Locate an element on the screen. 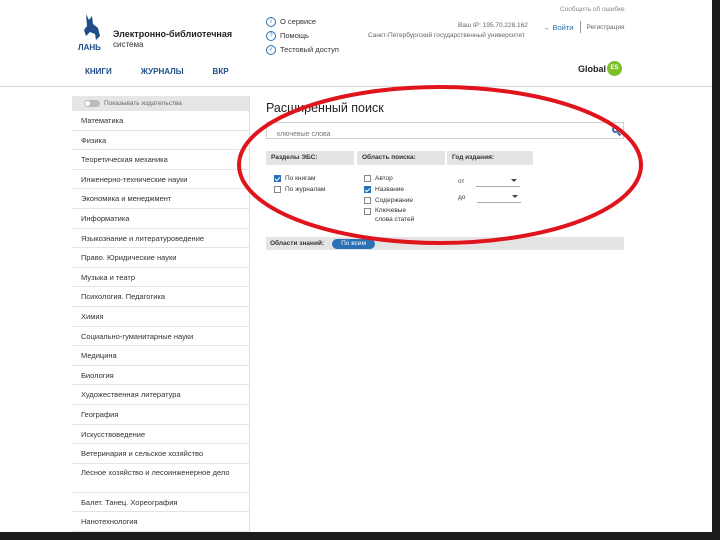 This screenshot has width=720, height=540. nav-theses: ВКР is located at coordinates (221, 71).